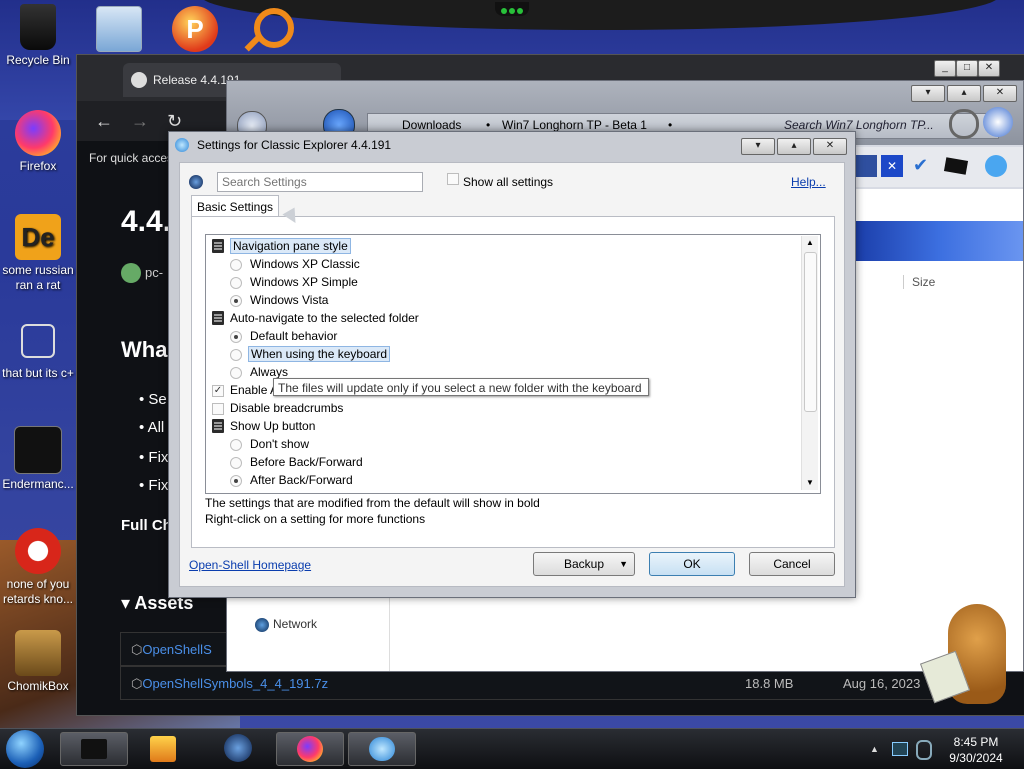 This screenshot has width=1024, height=769. Describe the element at coordinates (262, 426) in the screenshot. I see `tree-group-up-button: Show Up button` at that location.